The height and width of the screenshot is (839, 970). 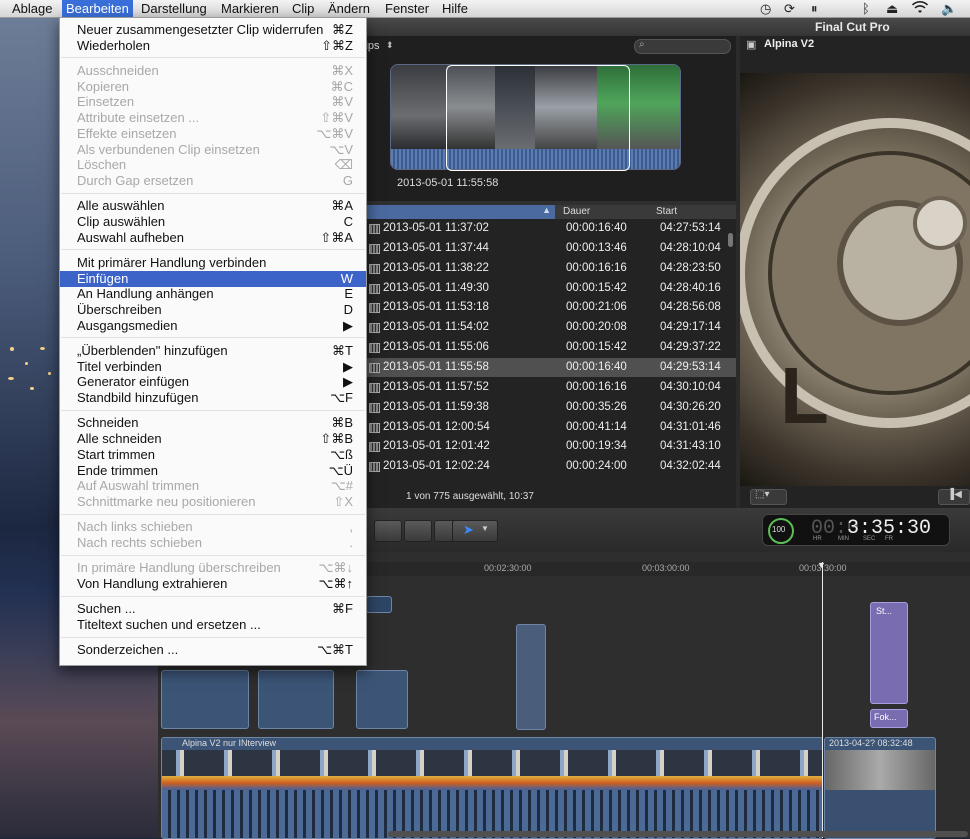 I want to click on wifi-icon, so click(x=920, y=9).